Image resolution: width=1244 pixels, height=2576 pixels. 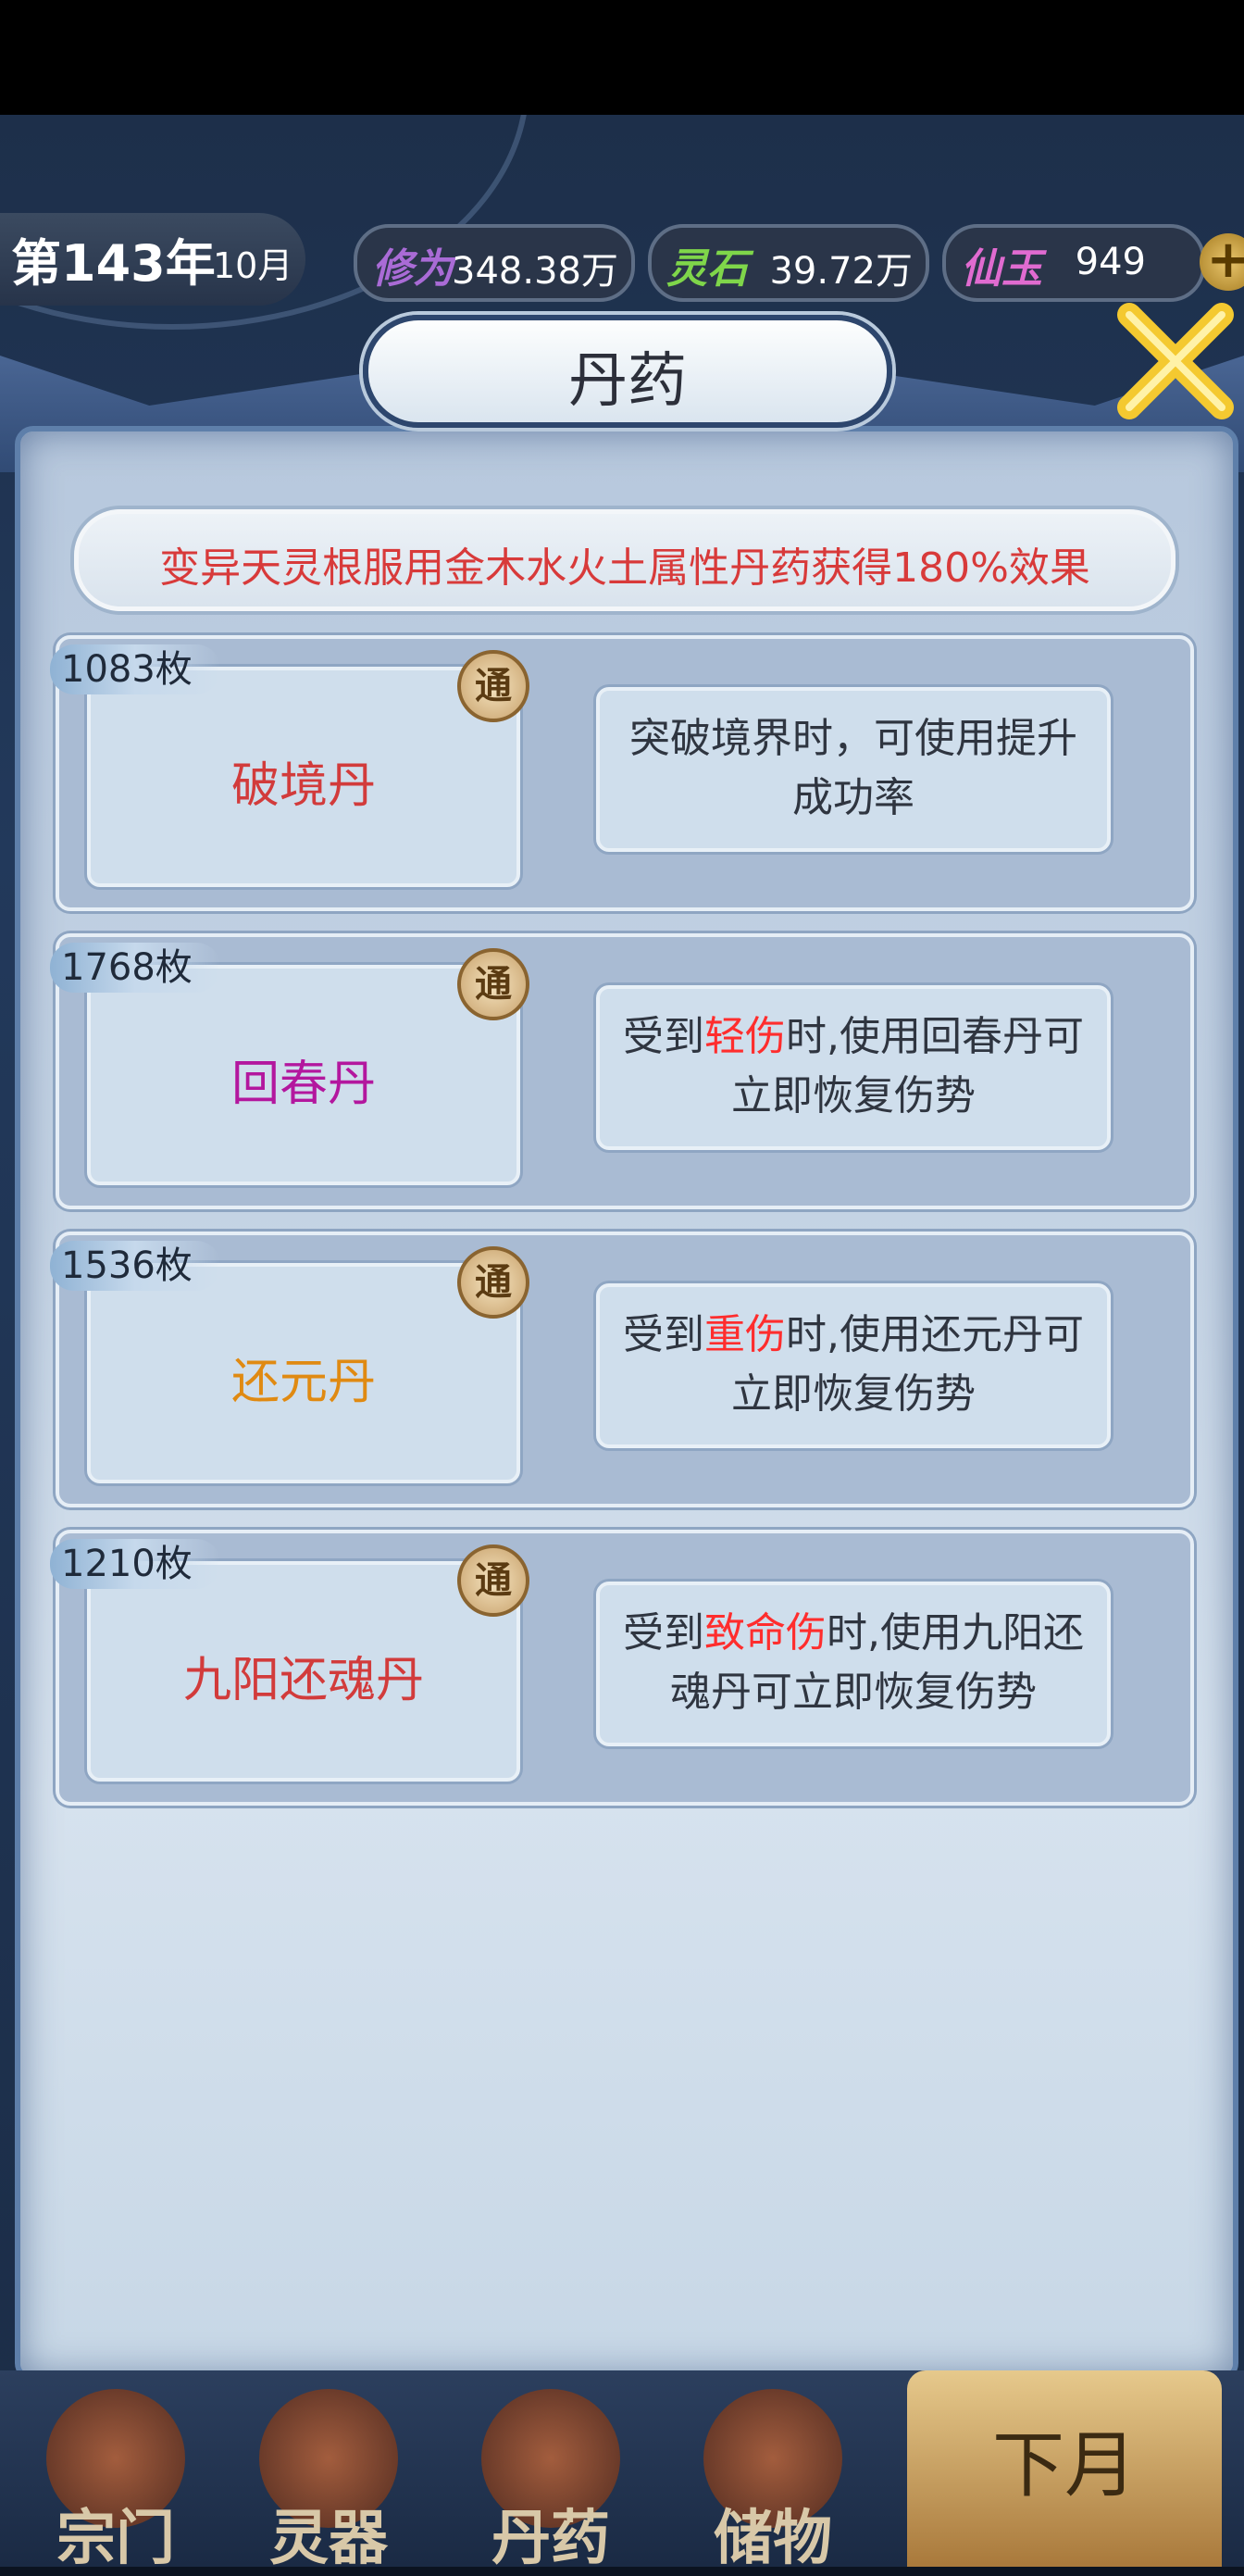 I want to click on next-month-button: 下月, so click(x=1065, y=2469).